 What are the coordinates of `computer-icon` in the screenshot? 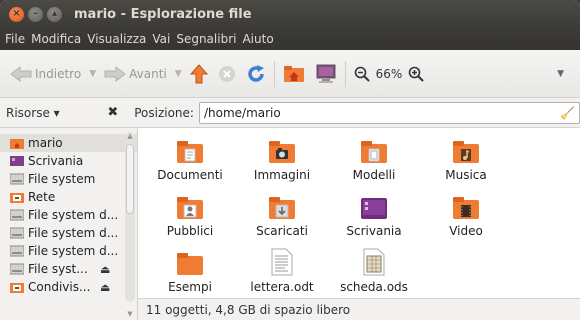 It's located at (326, 73).